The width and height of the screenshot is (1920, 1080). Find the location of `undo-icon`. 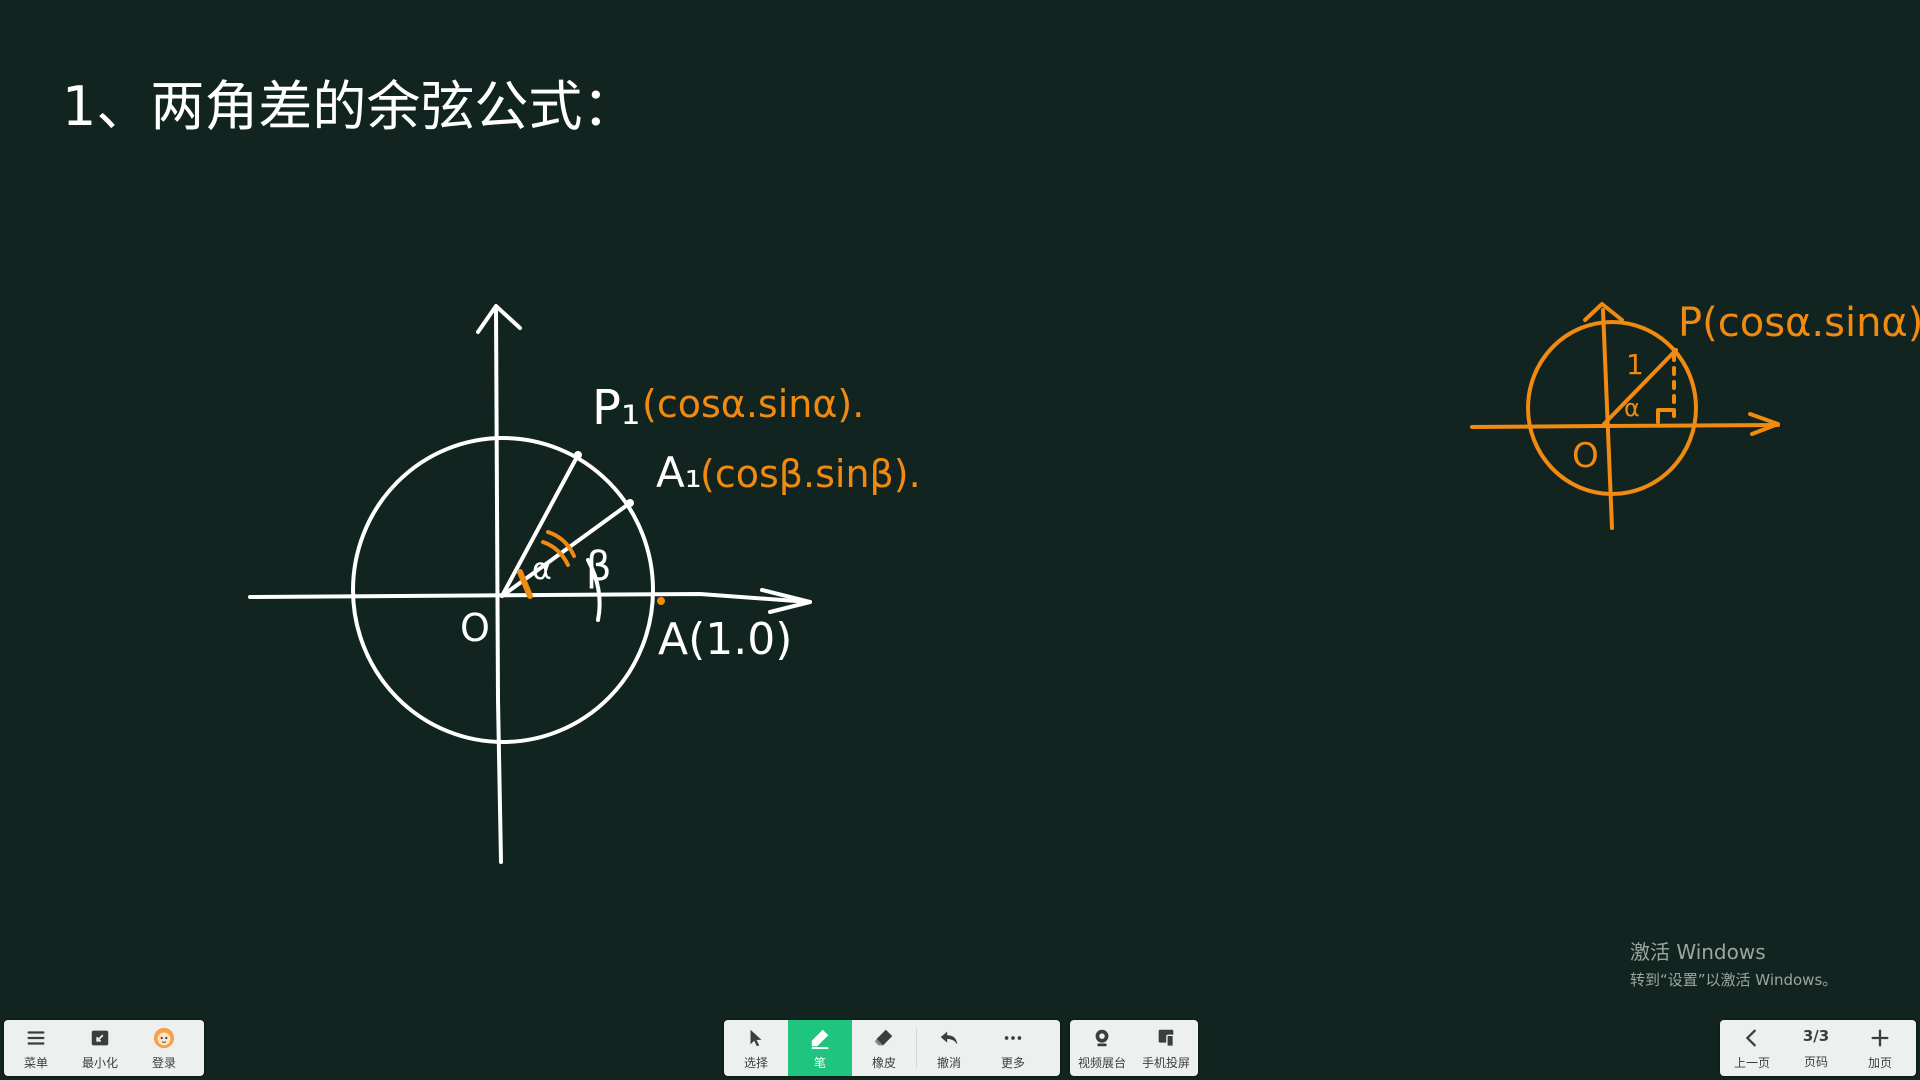

undo-icon is located at coordinates (949, 1038).